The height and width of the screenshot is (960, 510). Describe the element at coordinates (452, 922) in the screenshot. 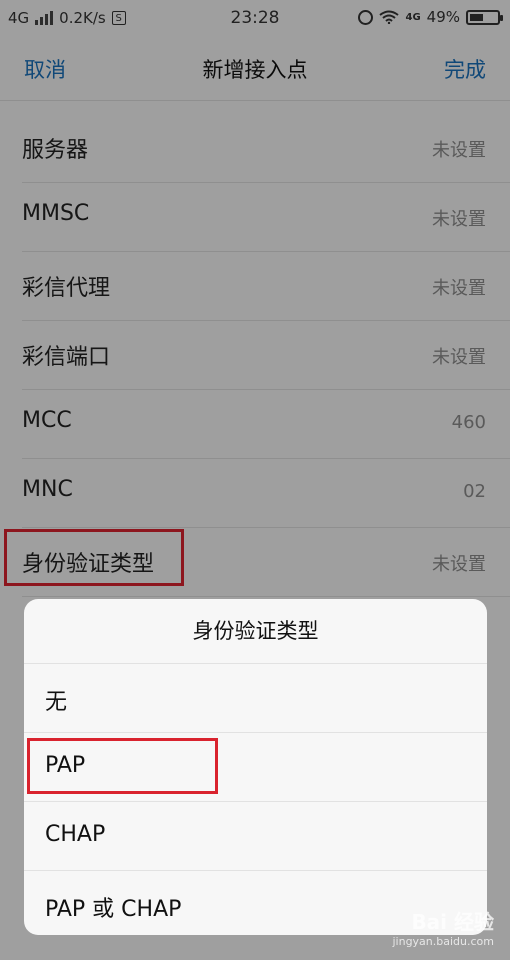

I see `watermark-brand: Bai 经验` at that location.